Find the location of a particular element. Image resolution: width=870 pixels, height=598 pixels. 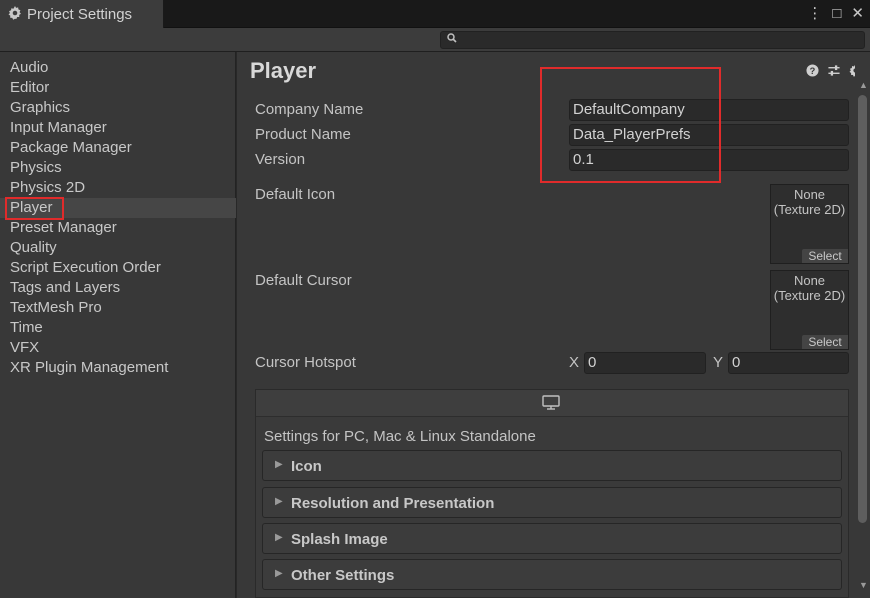

search-icon is located at coordinates (452, 39).